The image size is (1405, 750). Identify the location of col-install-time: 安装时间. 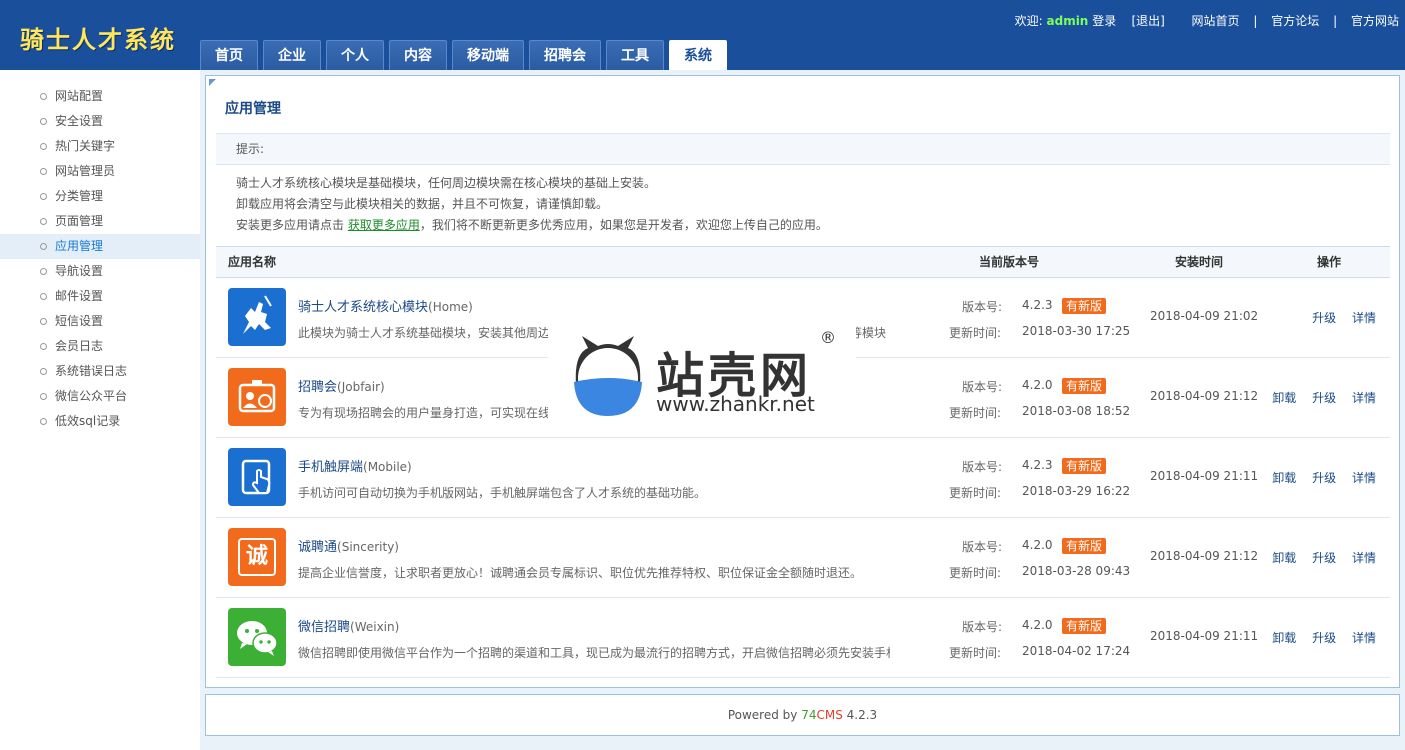
(1199, 262).